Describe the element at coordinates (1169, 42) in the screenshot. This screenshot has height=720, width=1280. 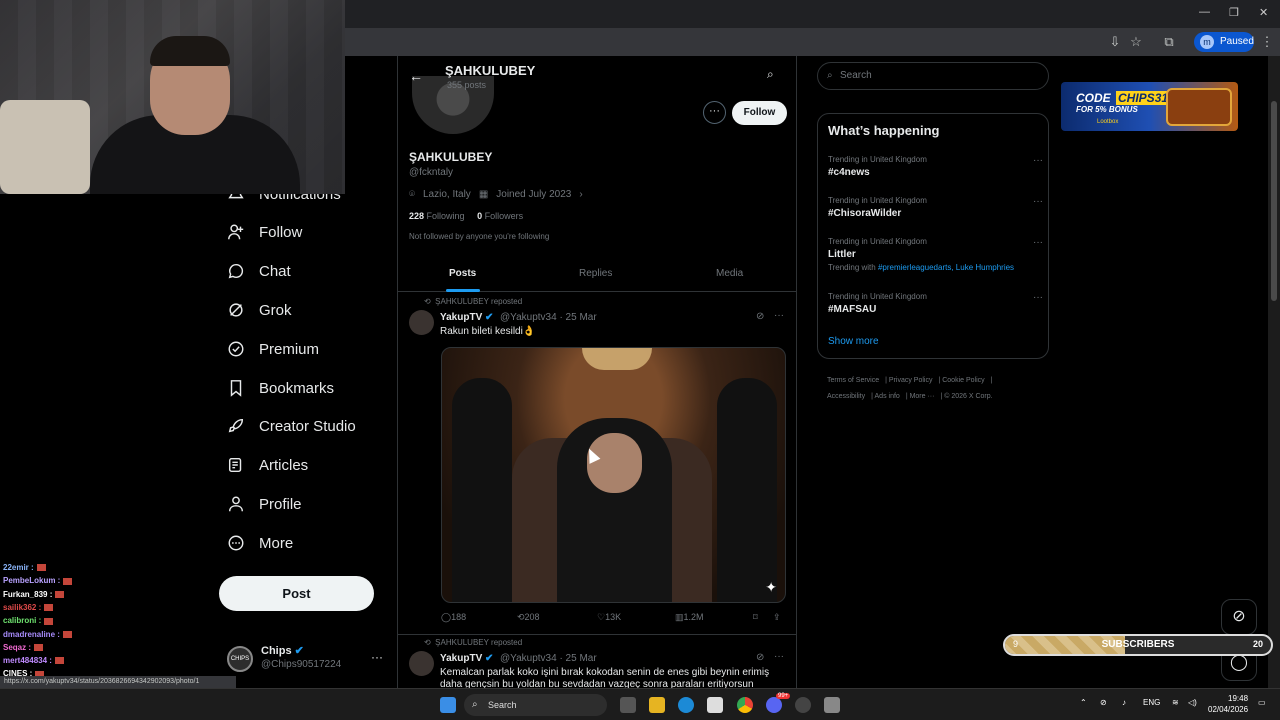
I see `extensions-icon: ⧉` at that location.